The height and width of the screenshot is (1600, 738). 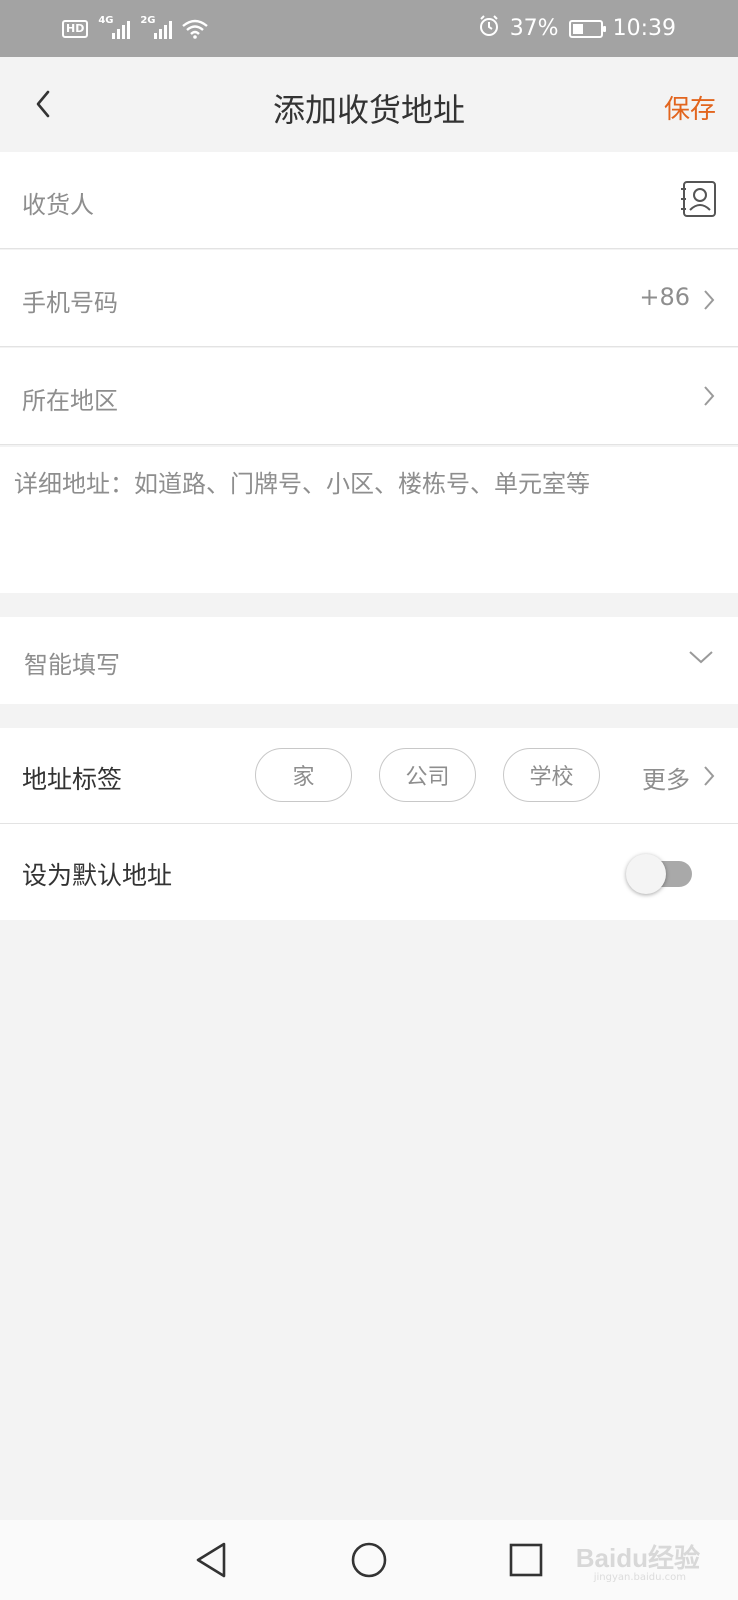 What do you see at coordinates (664, 297) in the screenshot?
I see `country-code-selector: +86` at bounding box center [664, 297].